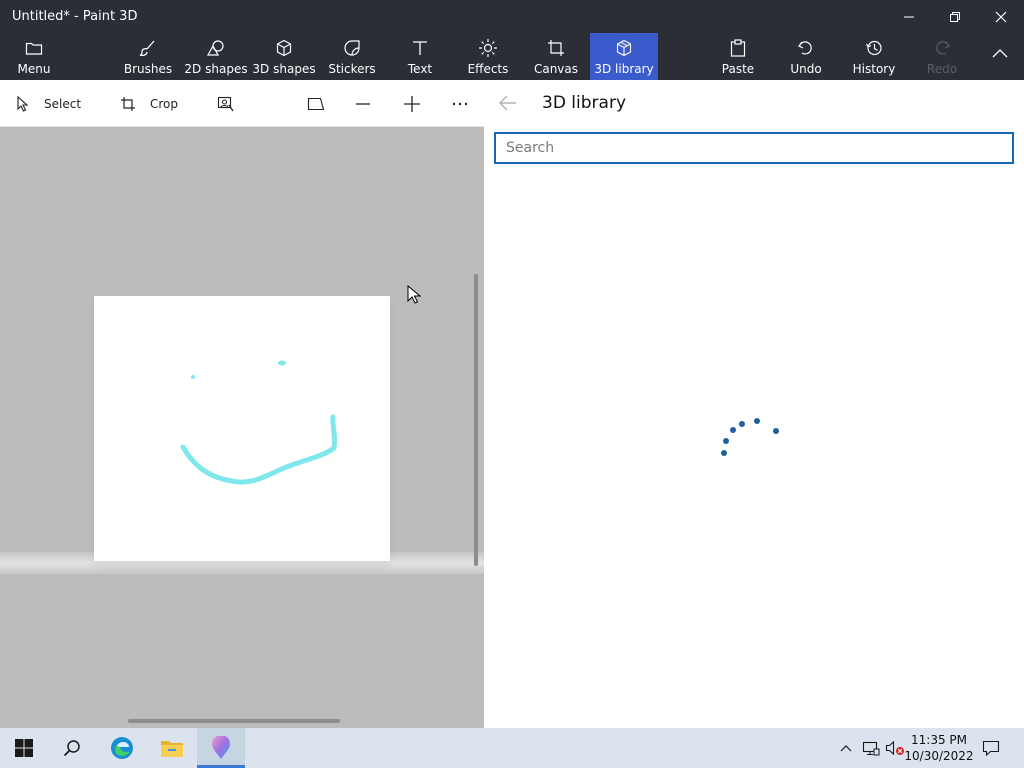 The width and height of the screenshot is (1024, 768). Describe the element at coordinates (216, 48) in the screenshot. I see `2d-shapes-icon` at that location.